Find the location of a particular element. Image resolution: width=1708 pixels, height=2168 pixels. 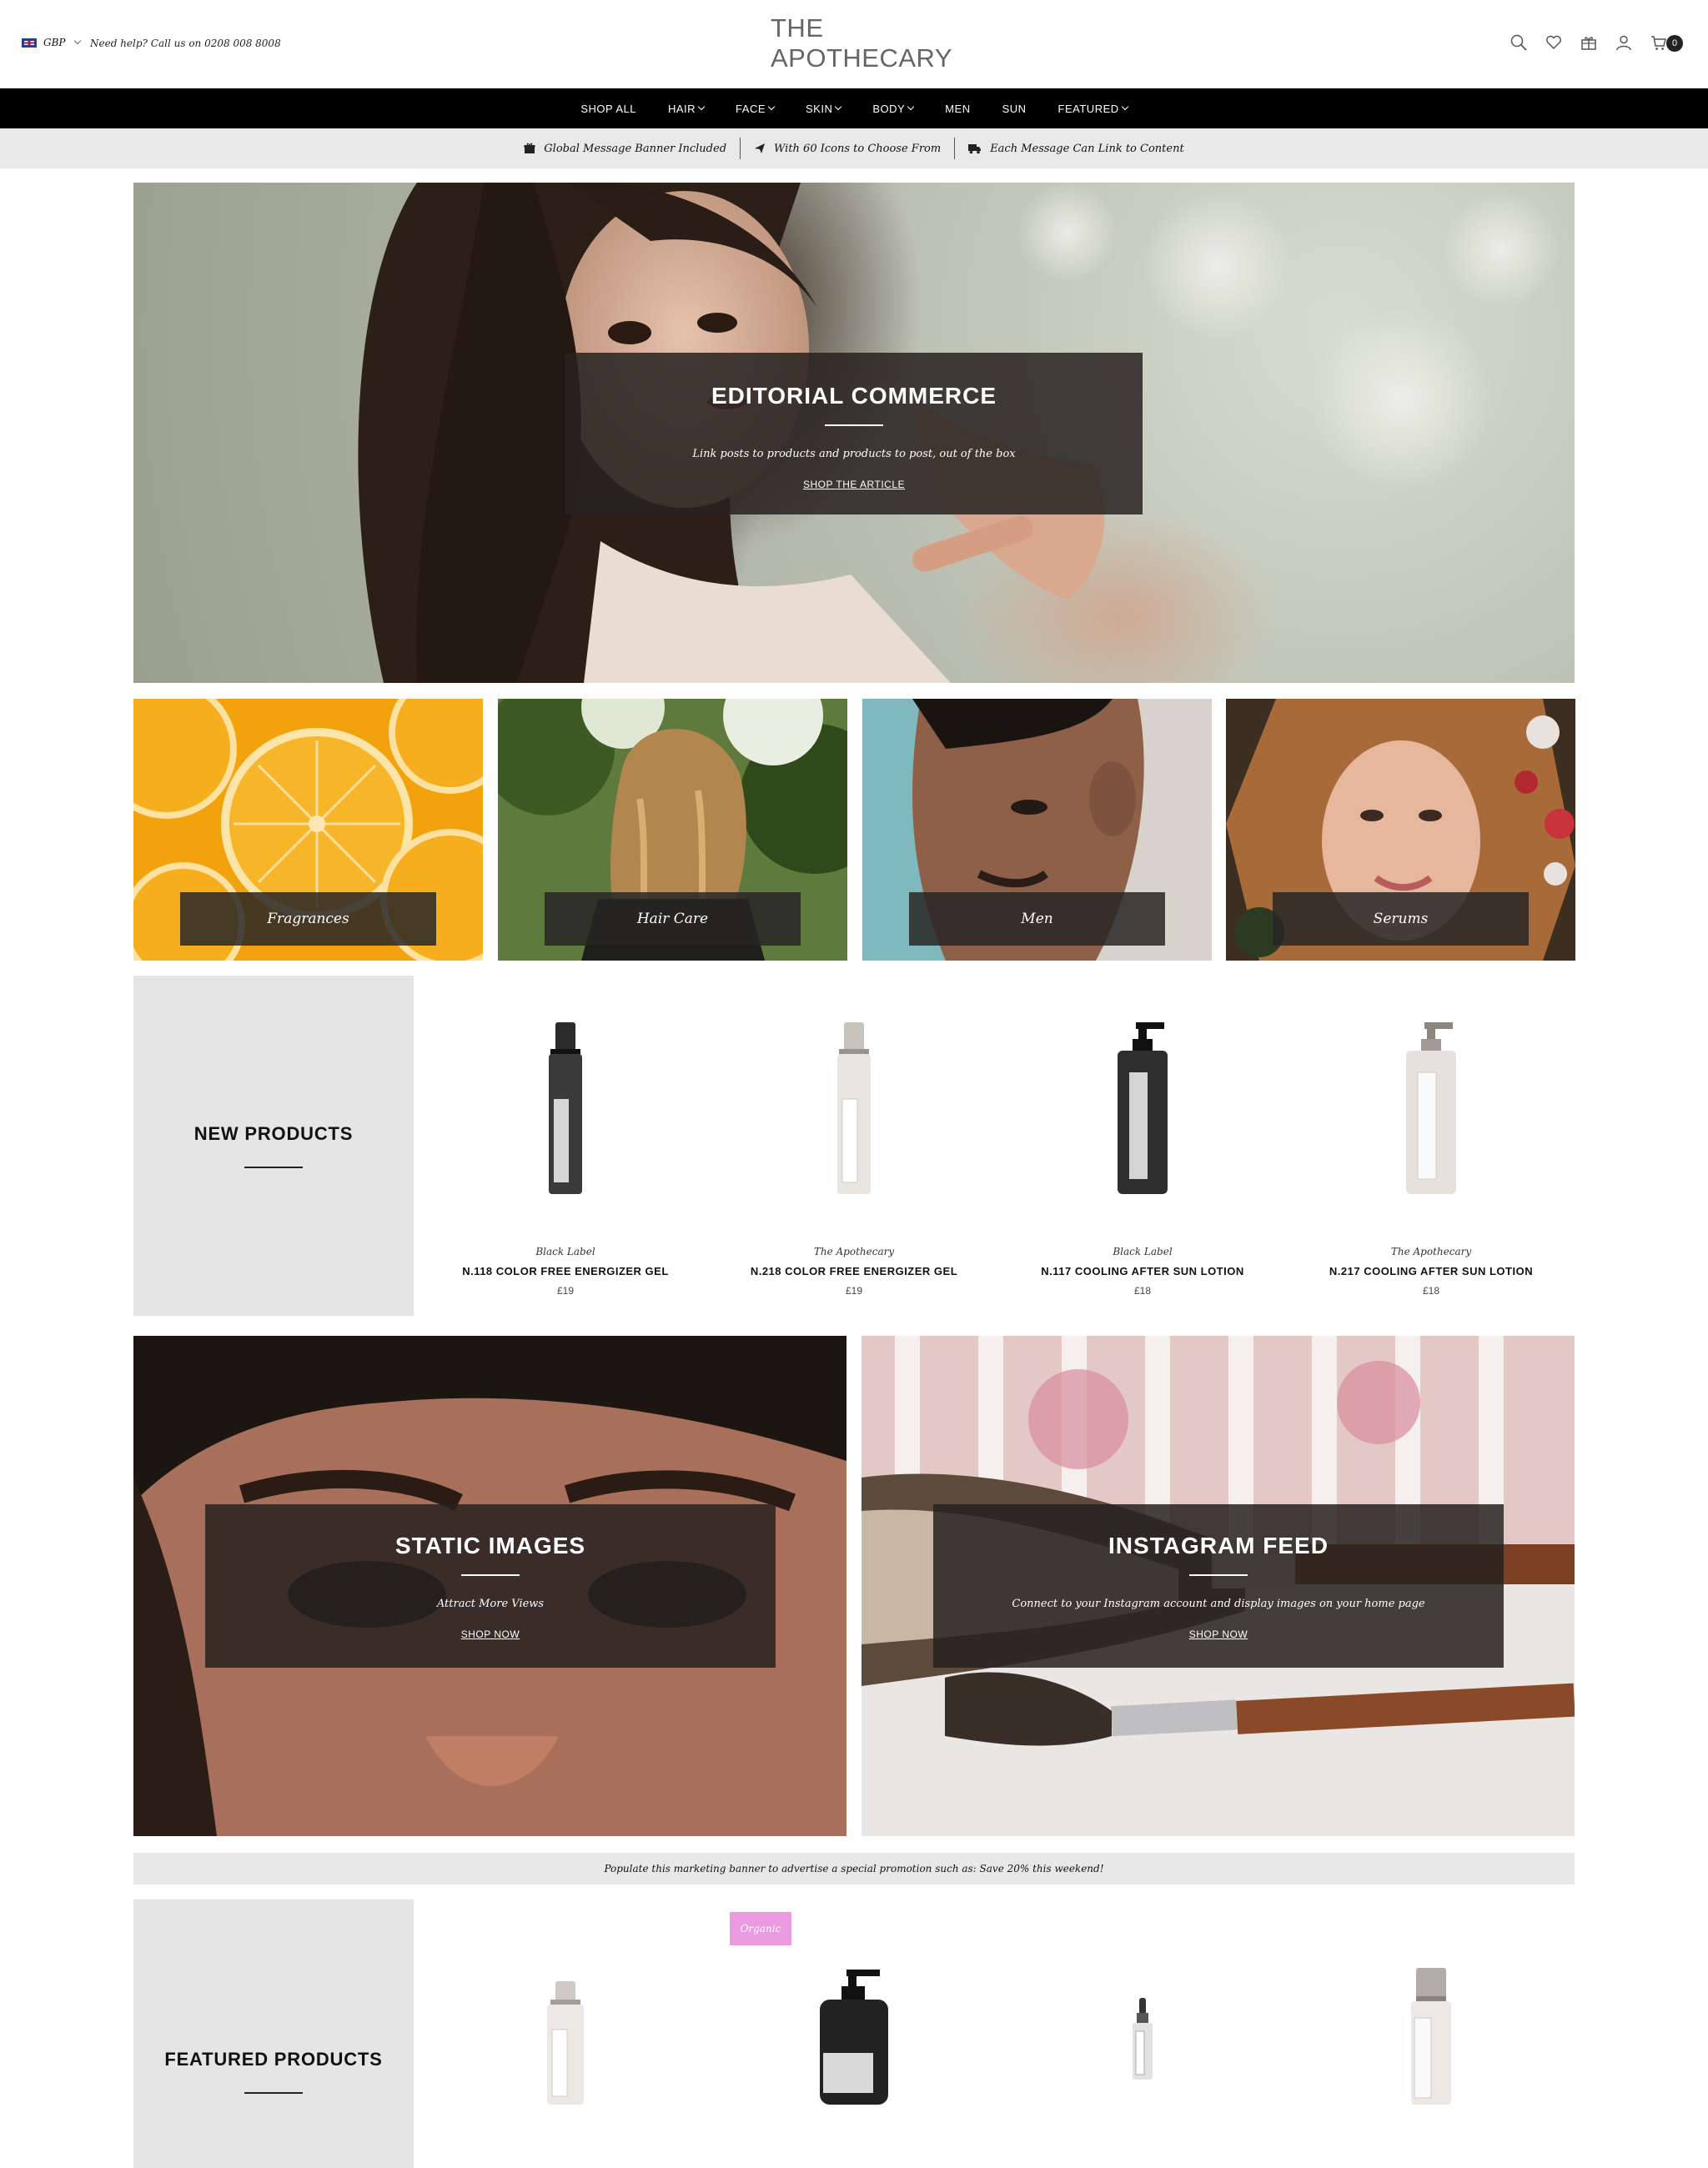

category-tile-men: Men is located at coordinates (1037, 830).